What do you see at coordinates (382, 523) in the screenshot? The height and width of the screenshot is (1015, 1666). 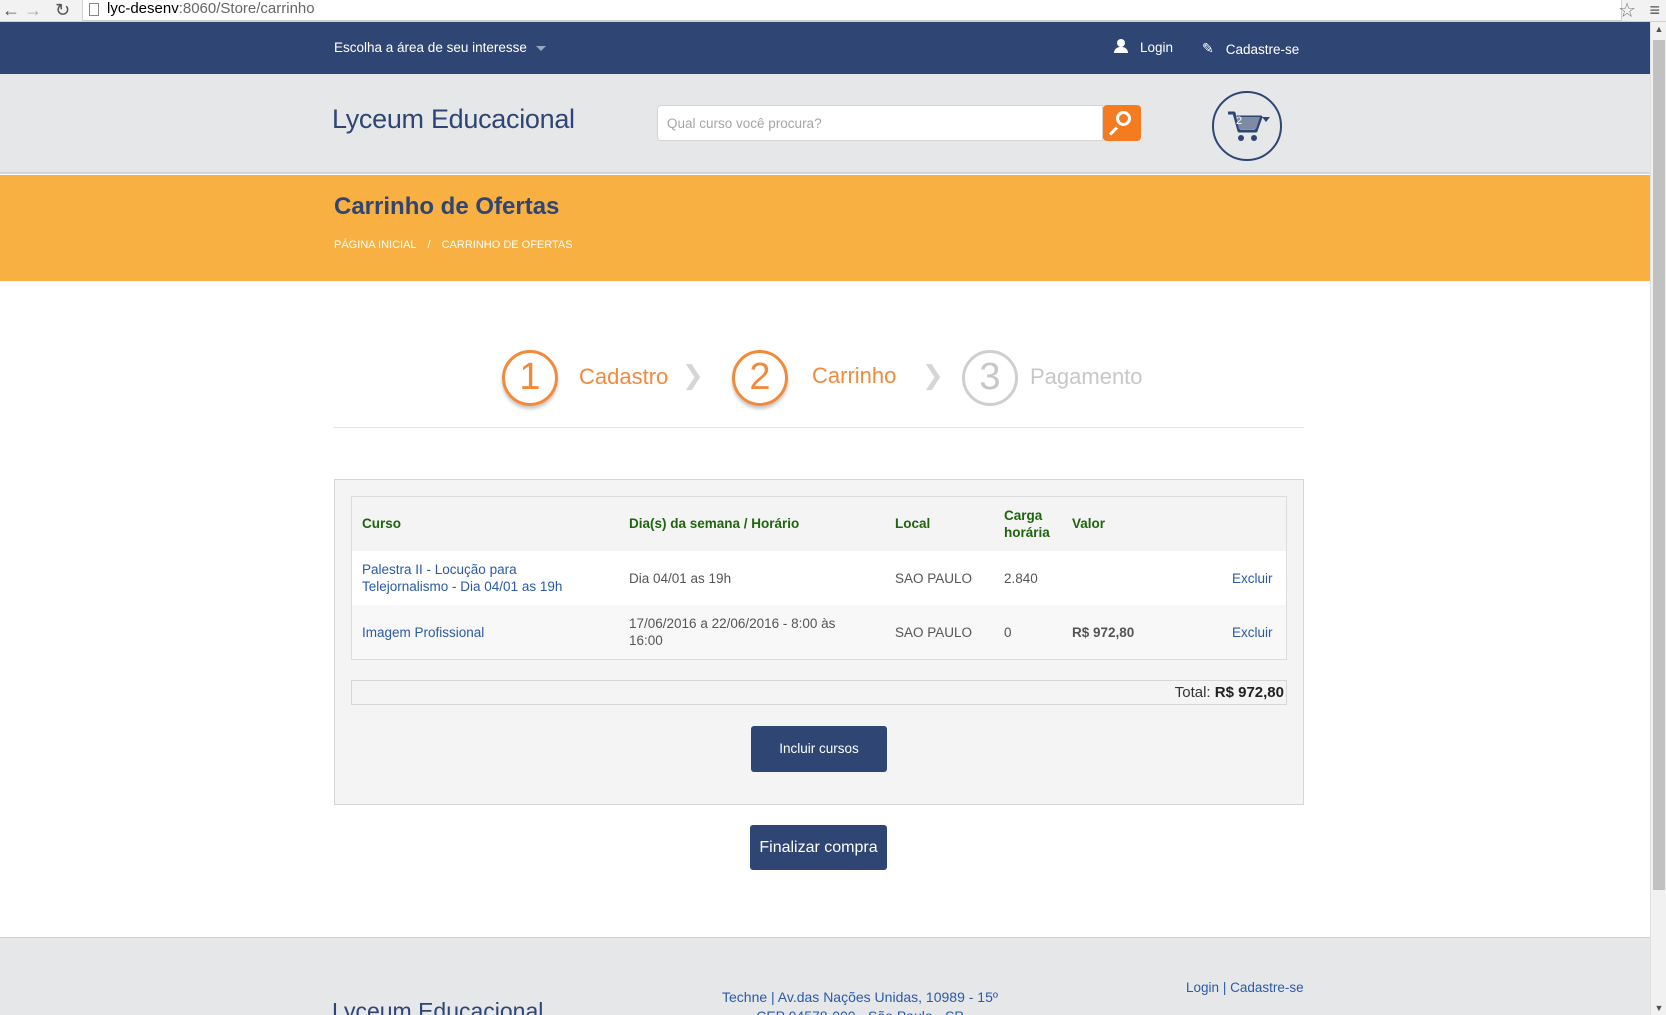 I see `header-curso: Curso` at bounding box center [382, 523].